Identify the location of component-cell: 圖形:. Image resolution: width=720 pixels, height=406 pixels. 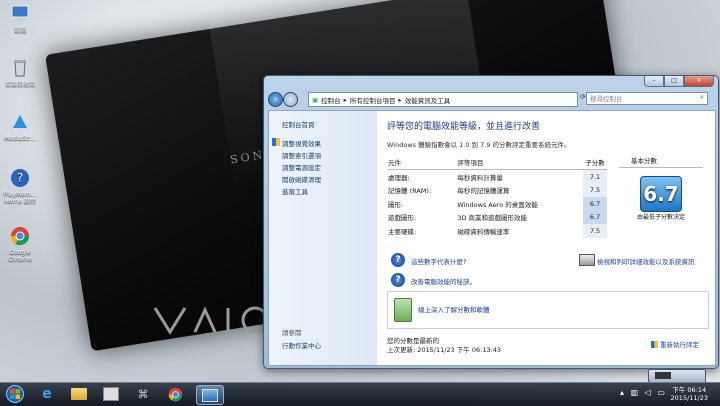
(396, 204).